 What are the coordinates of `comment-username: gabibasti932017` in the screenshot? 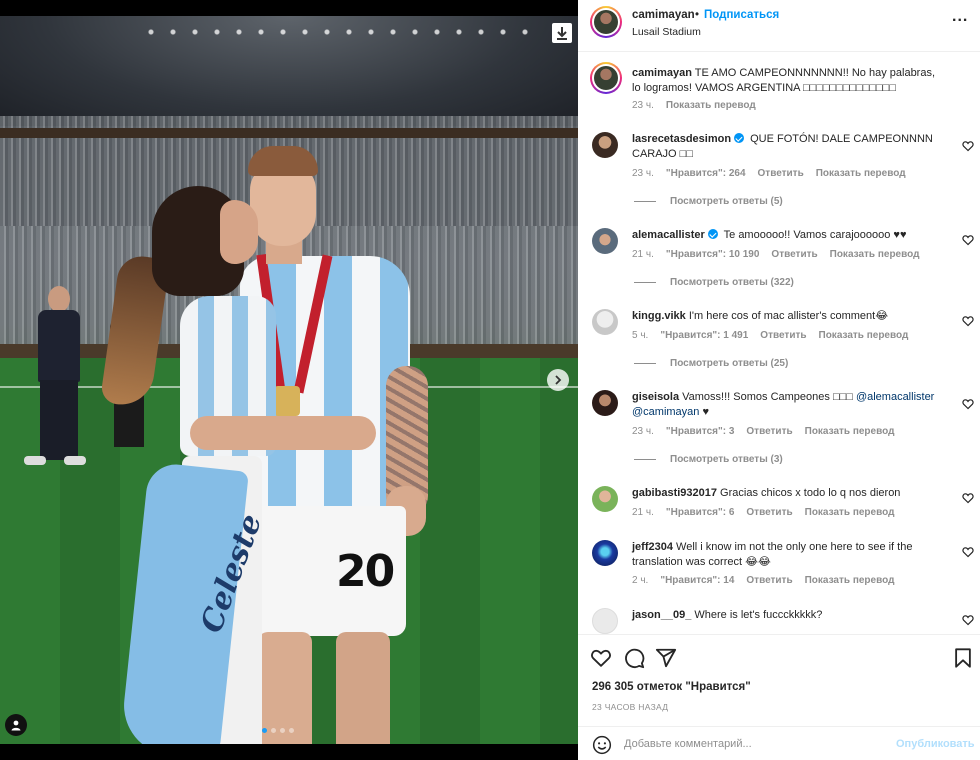 It's located at (674, 493).